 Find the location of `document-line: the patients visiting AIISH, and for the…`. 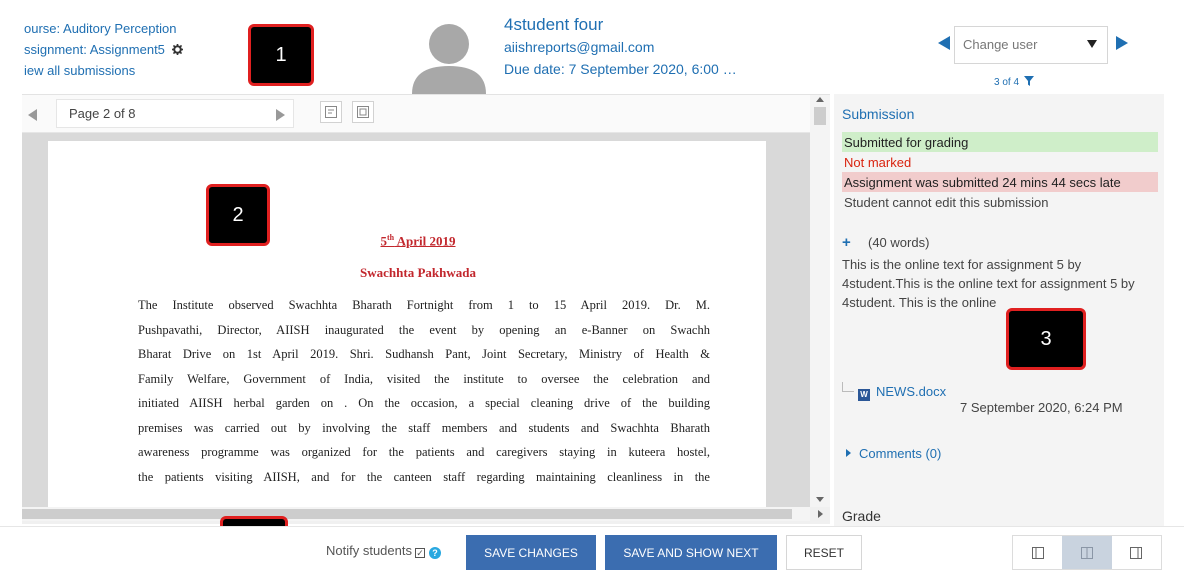

document-line: the patients visiting AIISH, and for the… is located at coordinates (424, 476).